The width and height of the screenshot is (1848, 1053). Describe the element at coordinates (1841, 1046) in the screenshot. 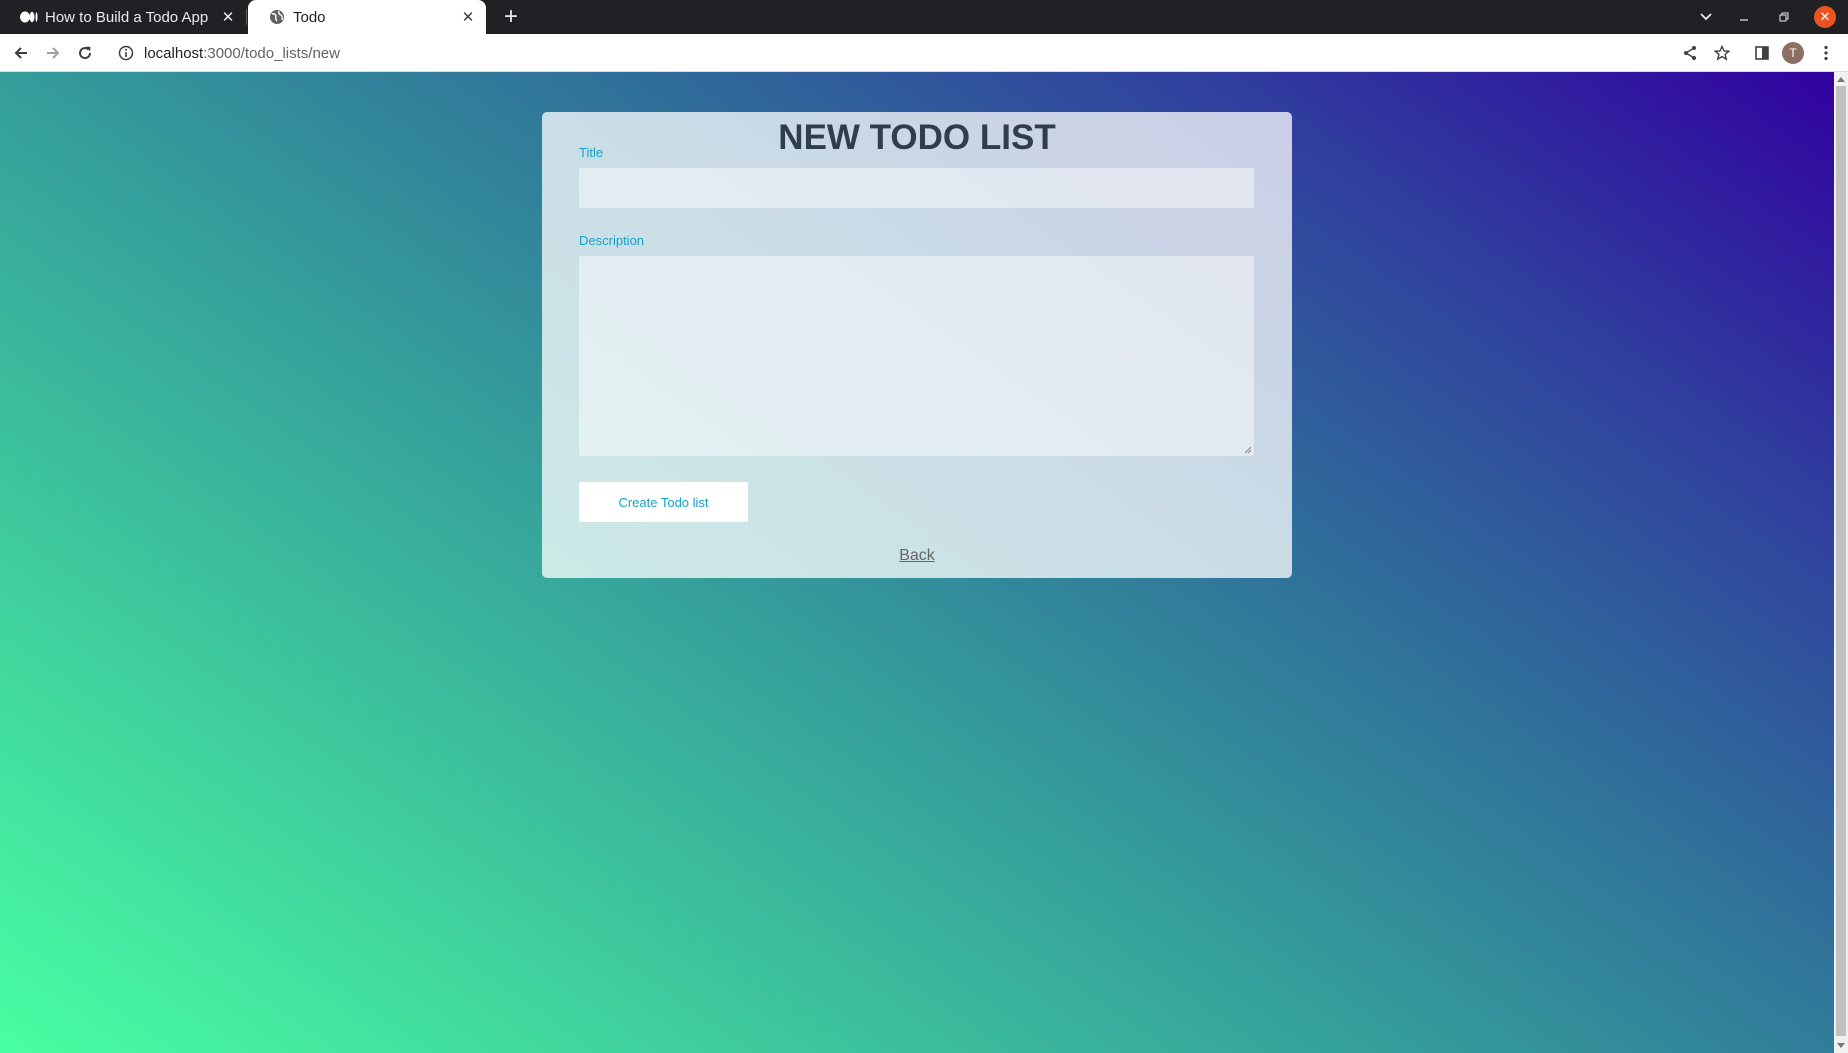

I see `scroll-down-icon` at that location.